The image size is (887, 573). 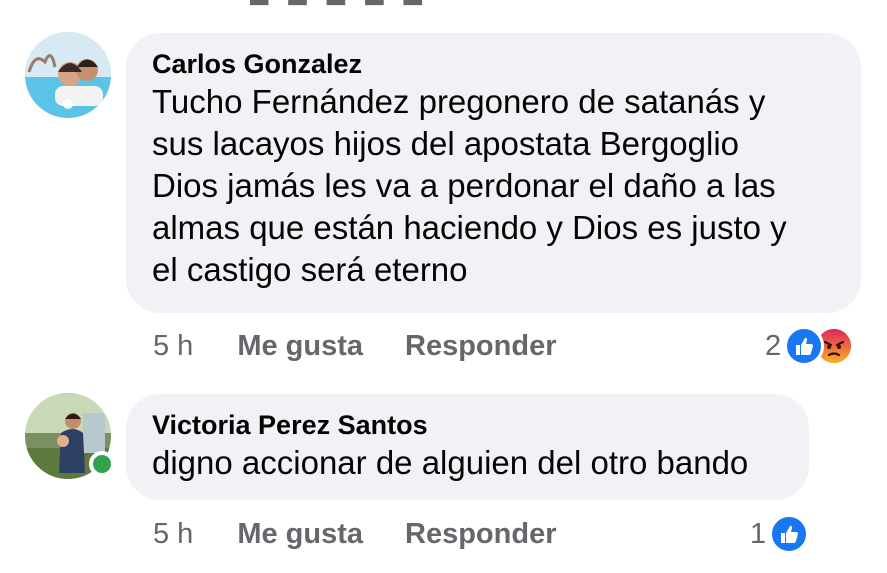 I want to click on reaction-summary: 1, so click(x=780, y=534).